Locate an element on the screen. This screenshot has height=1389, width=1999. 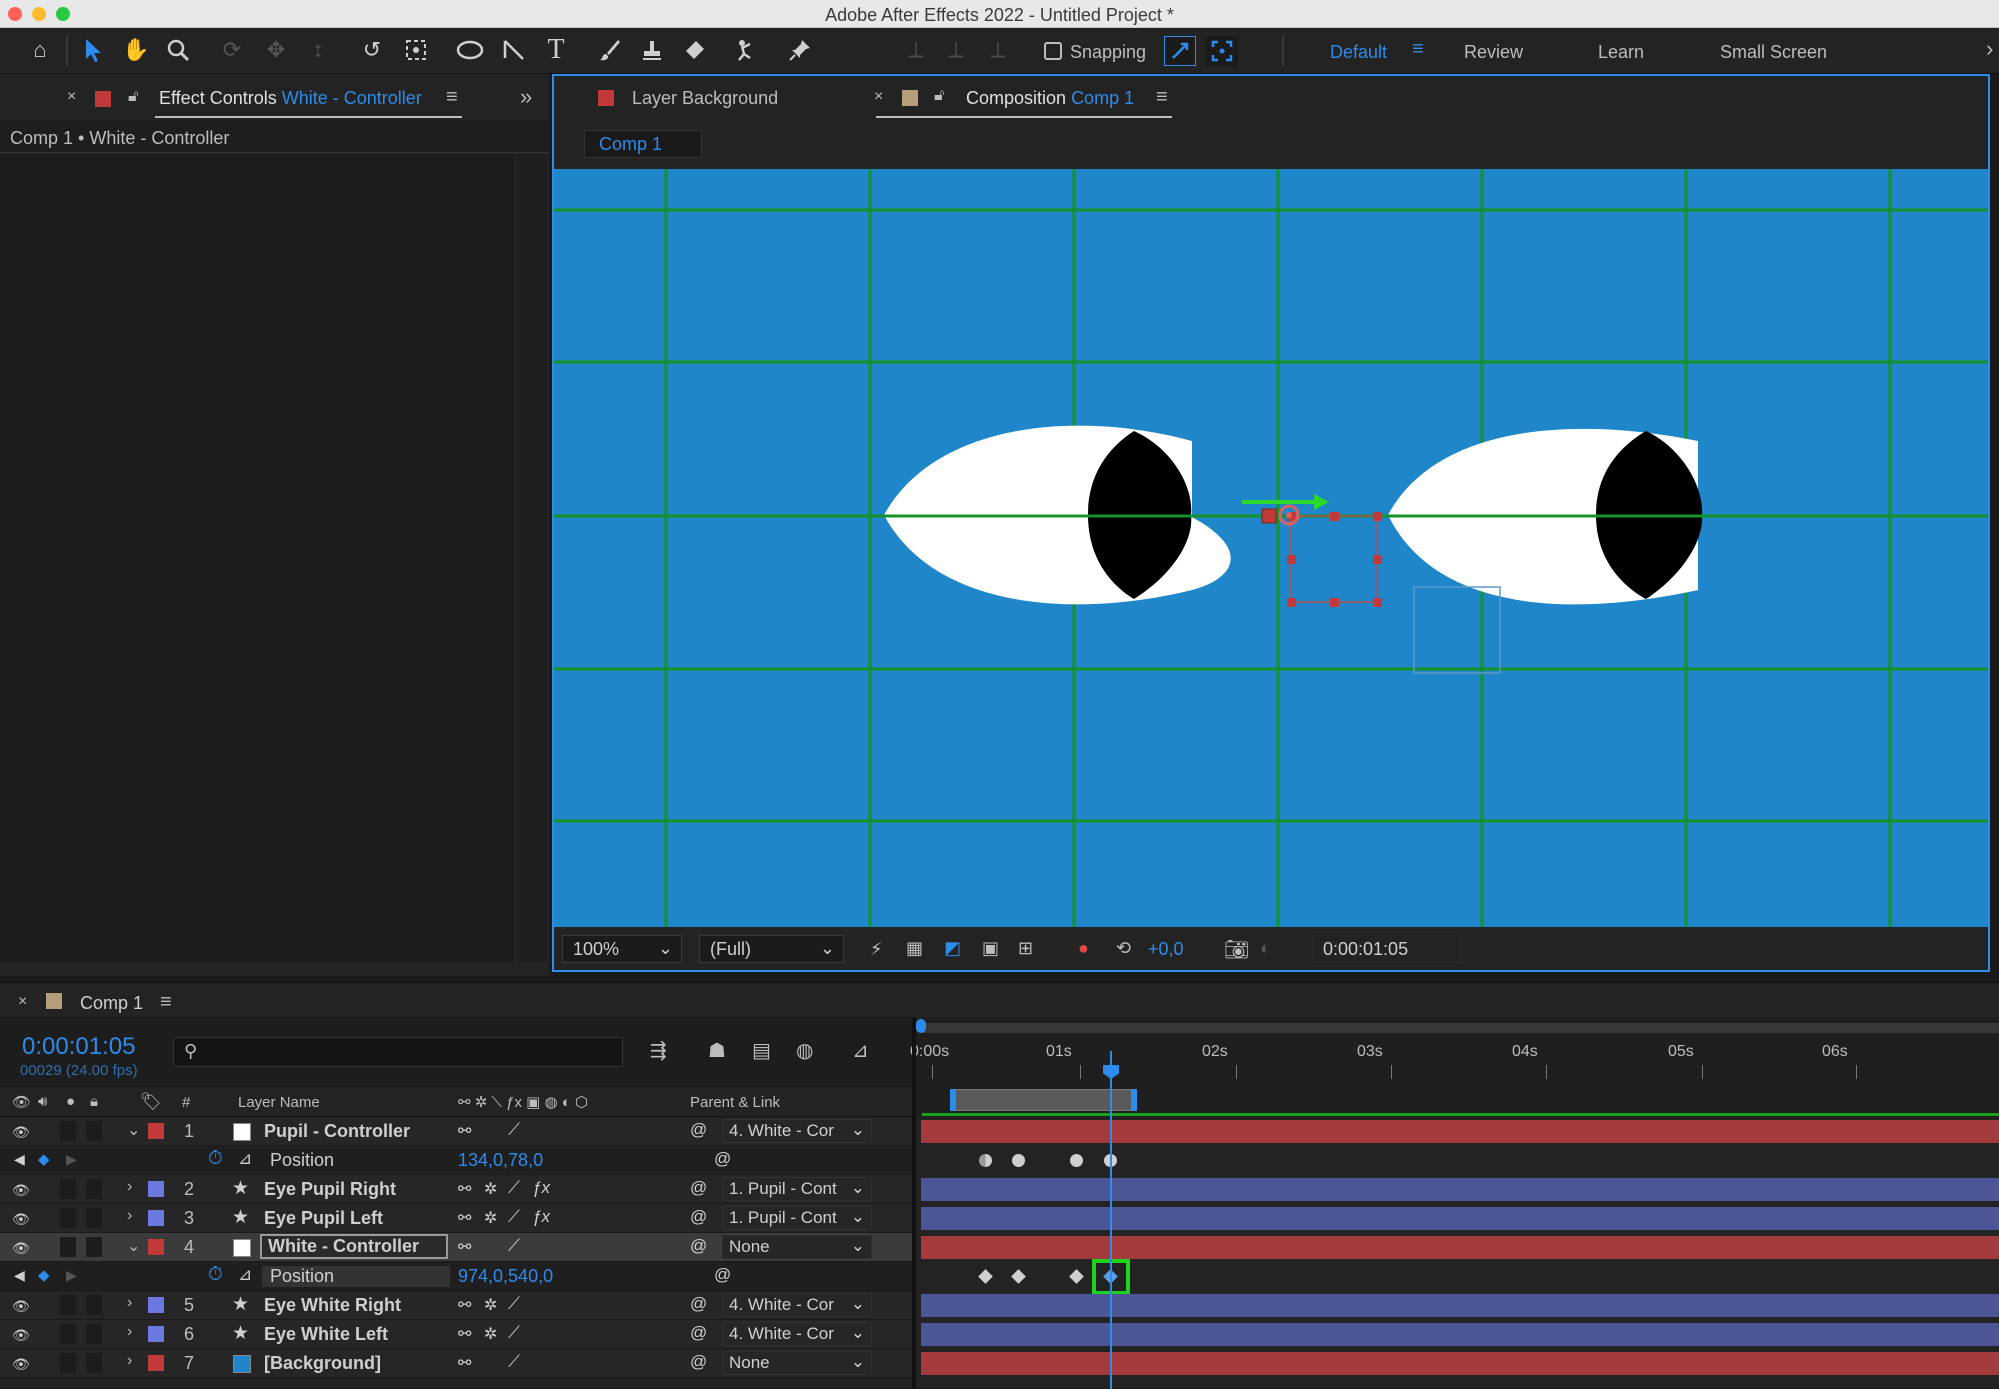
resolution-dropdown: (Full) ⌄ is located at coordinates (771, 949).